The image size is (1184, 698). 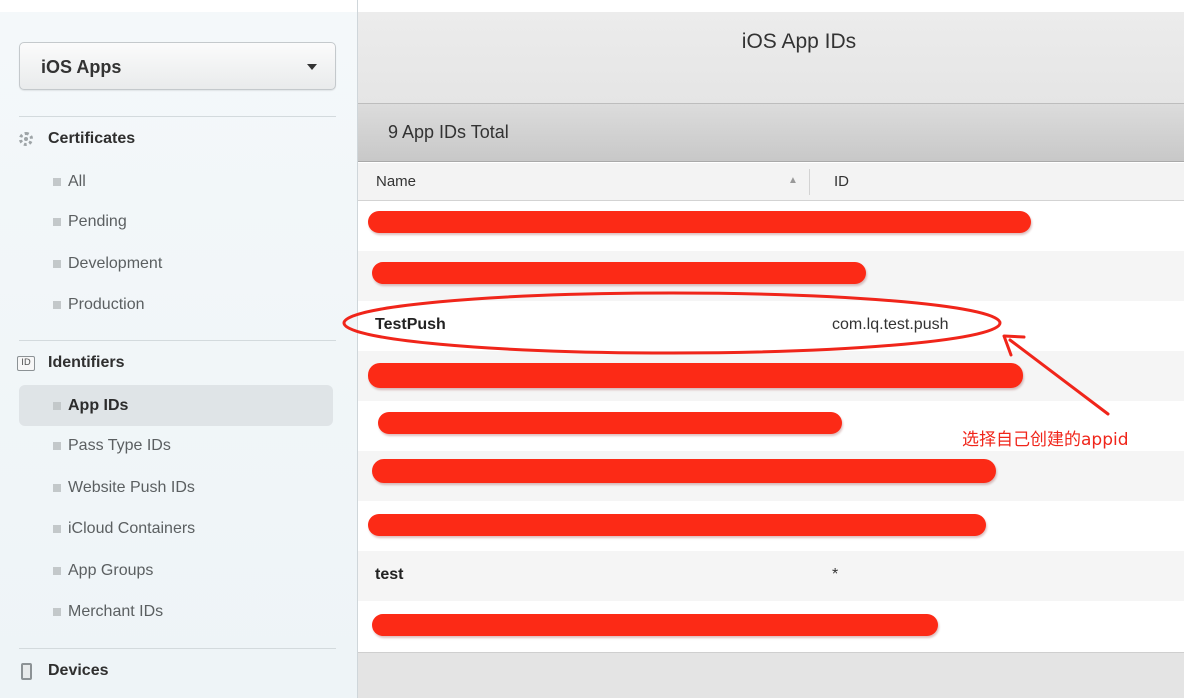 I want to click on column-header-name: Name, so click(x=396, y=181).